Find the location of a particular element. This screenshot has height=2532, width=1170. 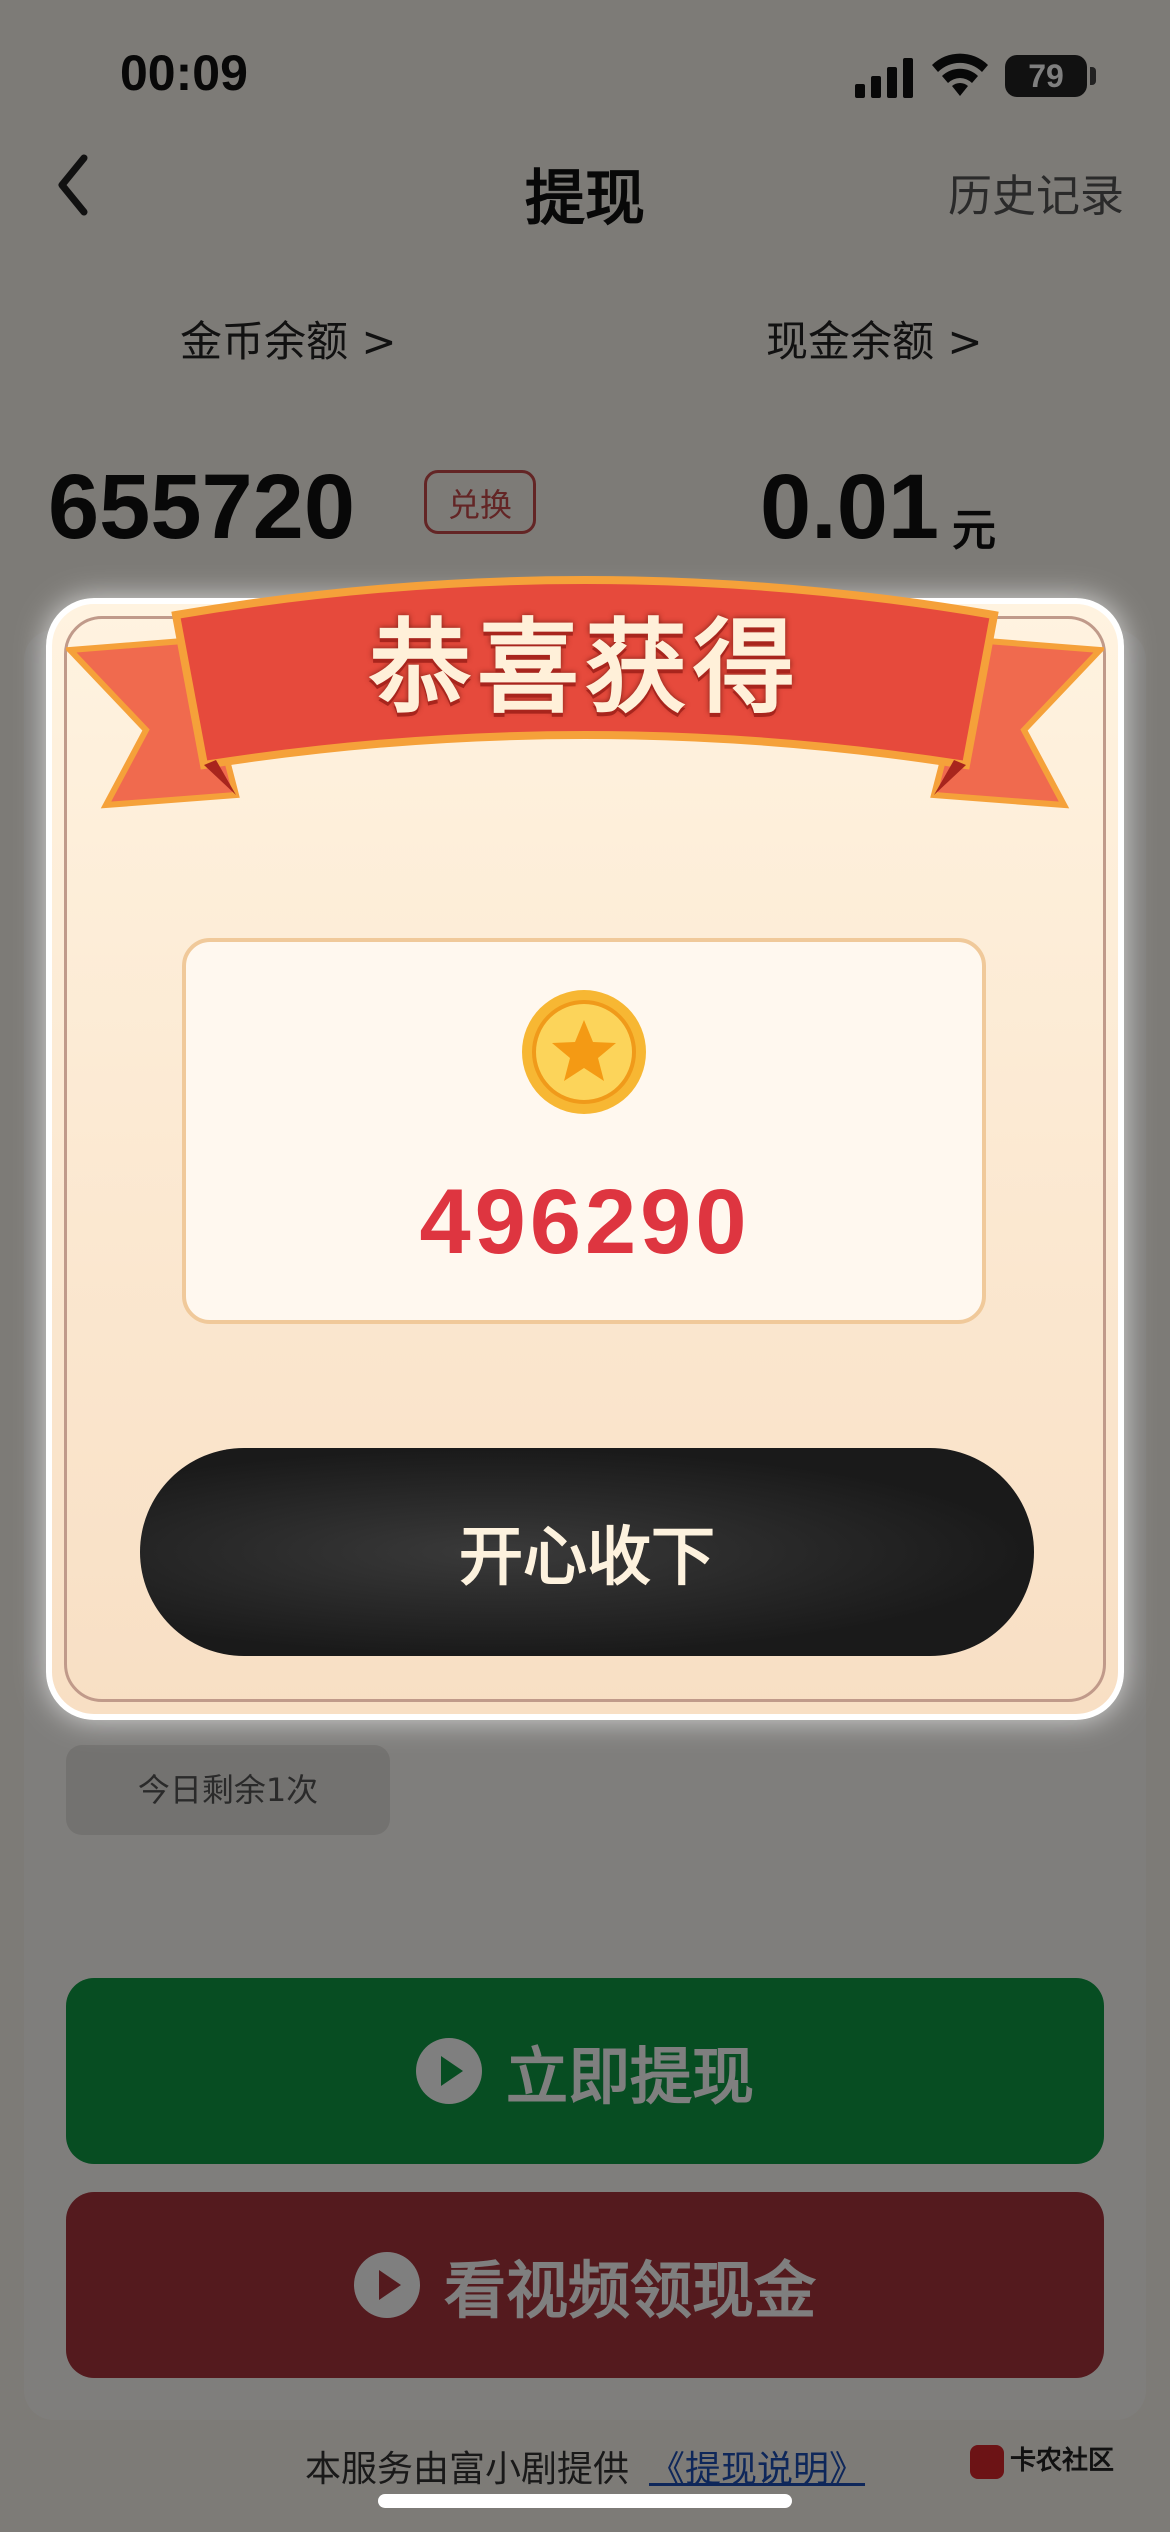

coin-star-icon is located at coordinates (584, 1052).